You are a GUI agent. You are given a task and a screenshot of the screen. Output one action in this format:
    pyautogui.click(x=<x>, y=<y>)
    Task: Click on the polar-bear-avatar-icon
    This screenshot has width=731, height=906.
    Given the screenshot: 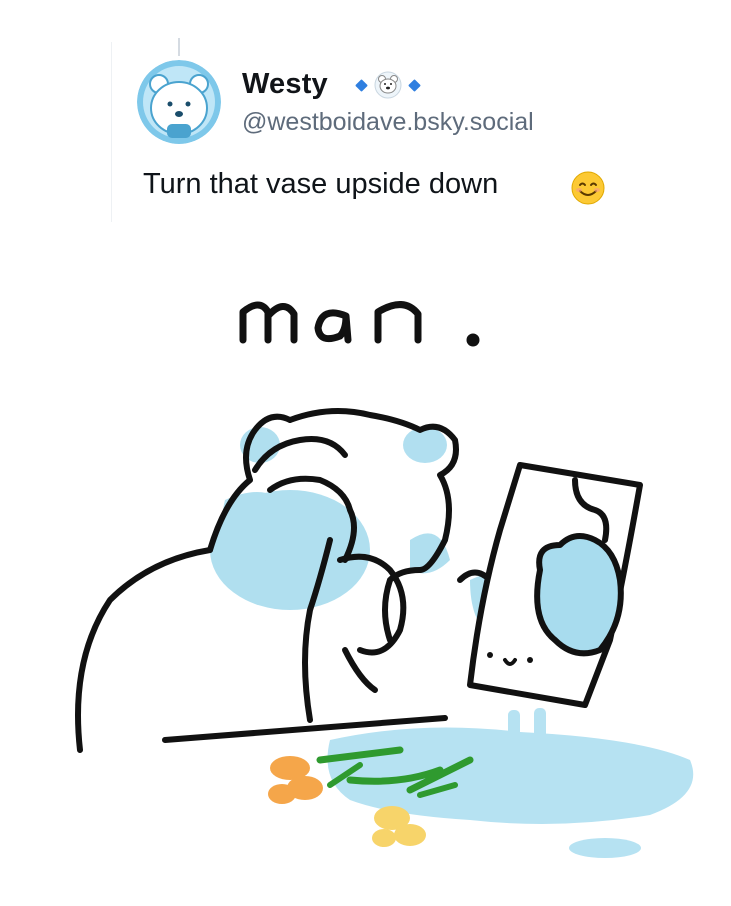 What is the action you would take?
    pyautogui.click(x=179, y=102)
    